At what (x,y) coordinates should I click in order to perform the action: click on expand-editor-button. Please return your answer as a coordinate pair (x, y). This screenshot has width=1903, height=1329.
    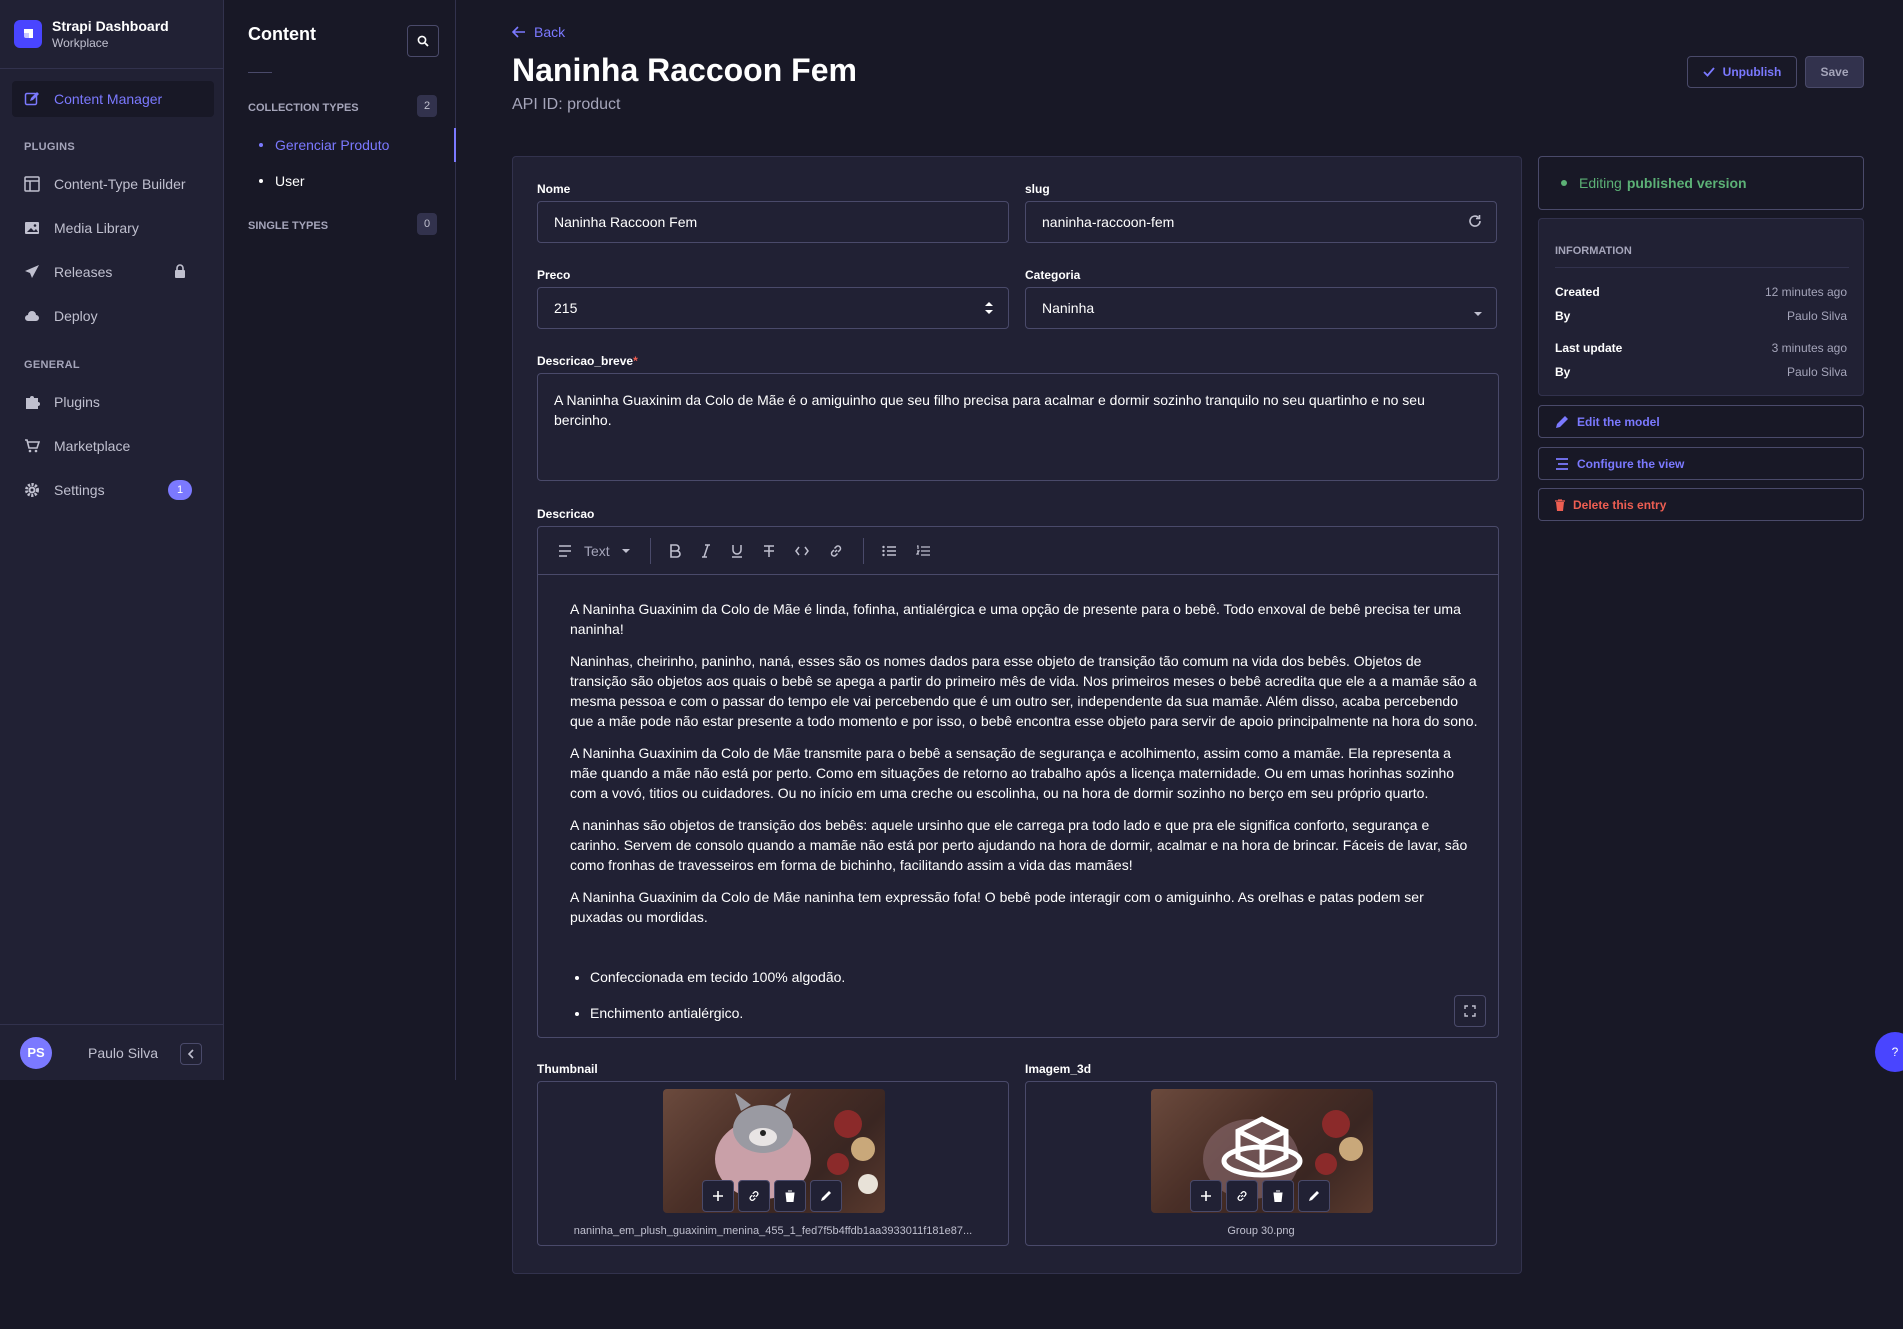
    Looking at the image, I should click on (1470, 1011).